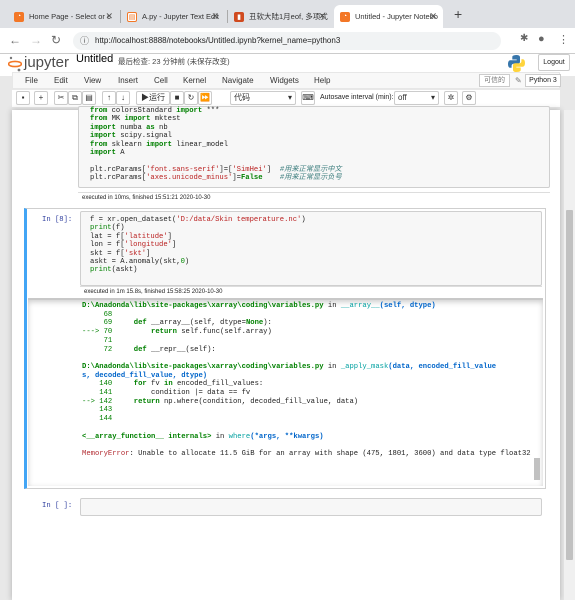 This screenshot has width=575, height=600. Describe the element at coordinates (174, 61) in the screenshot. I see `checkpoint-status: 最后检查: 23 分钟前 (未保存改变)` at that location.